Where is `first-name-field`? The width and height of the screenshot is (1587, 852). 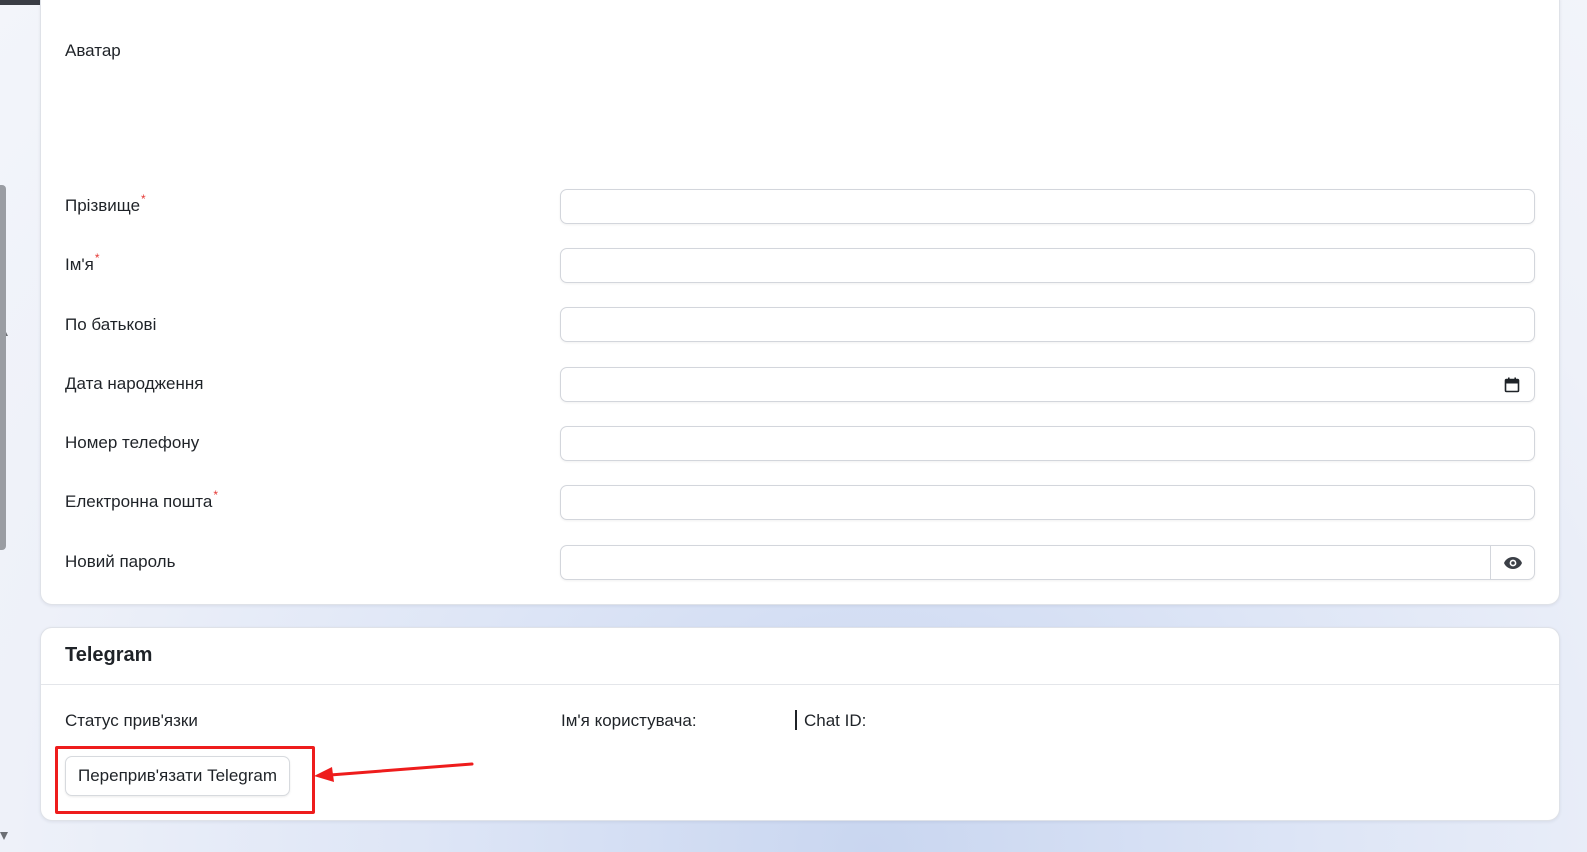 first-name-field is located at coordinates (1047, 266).